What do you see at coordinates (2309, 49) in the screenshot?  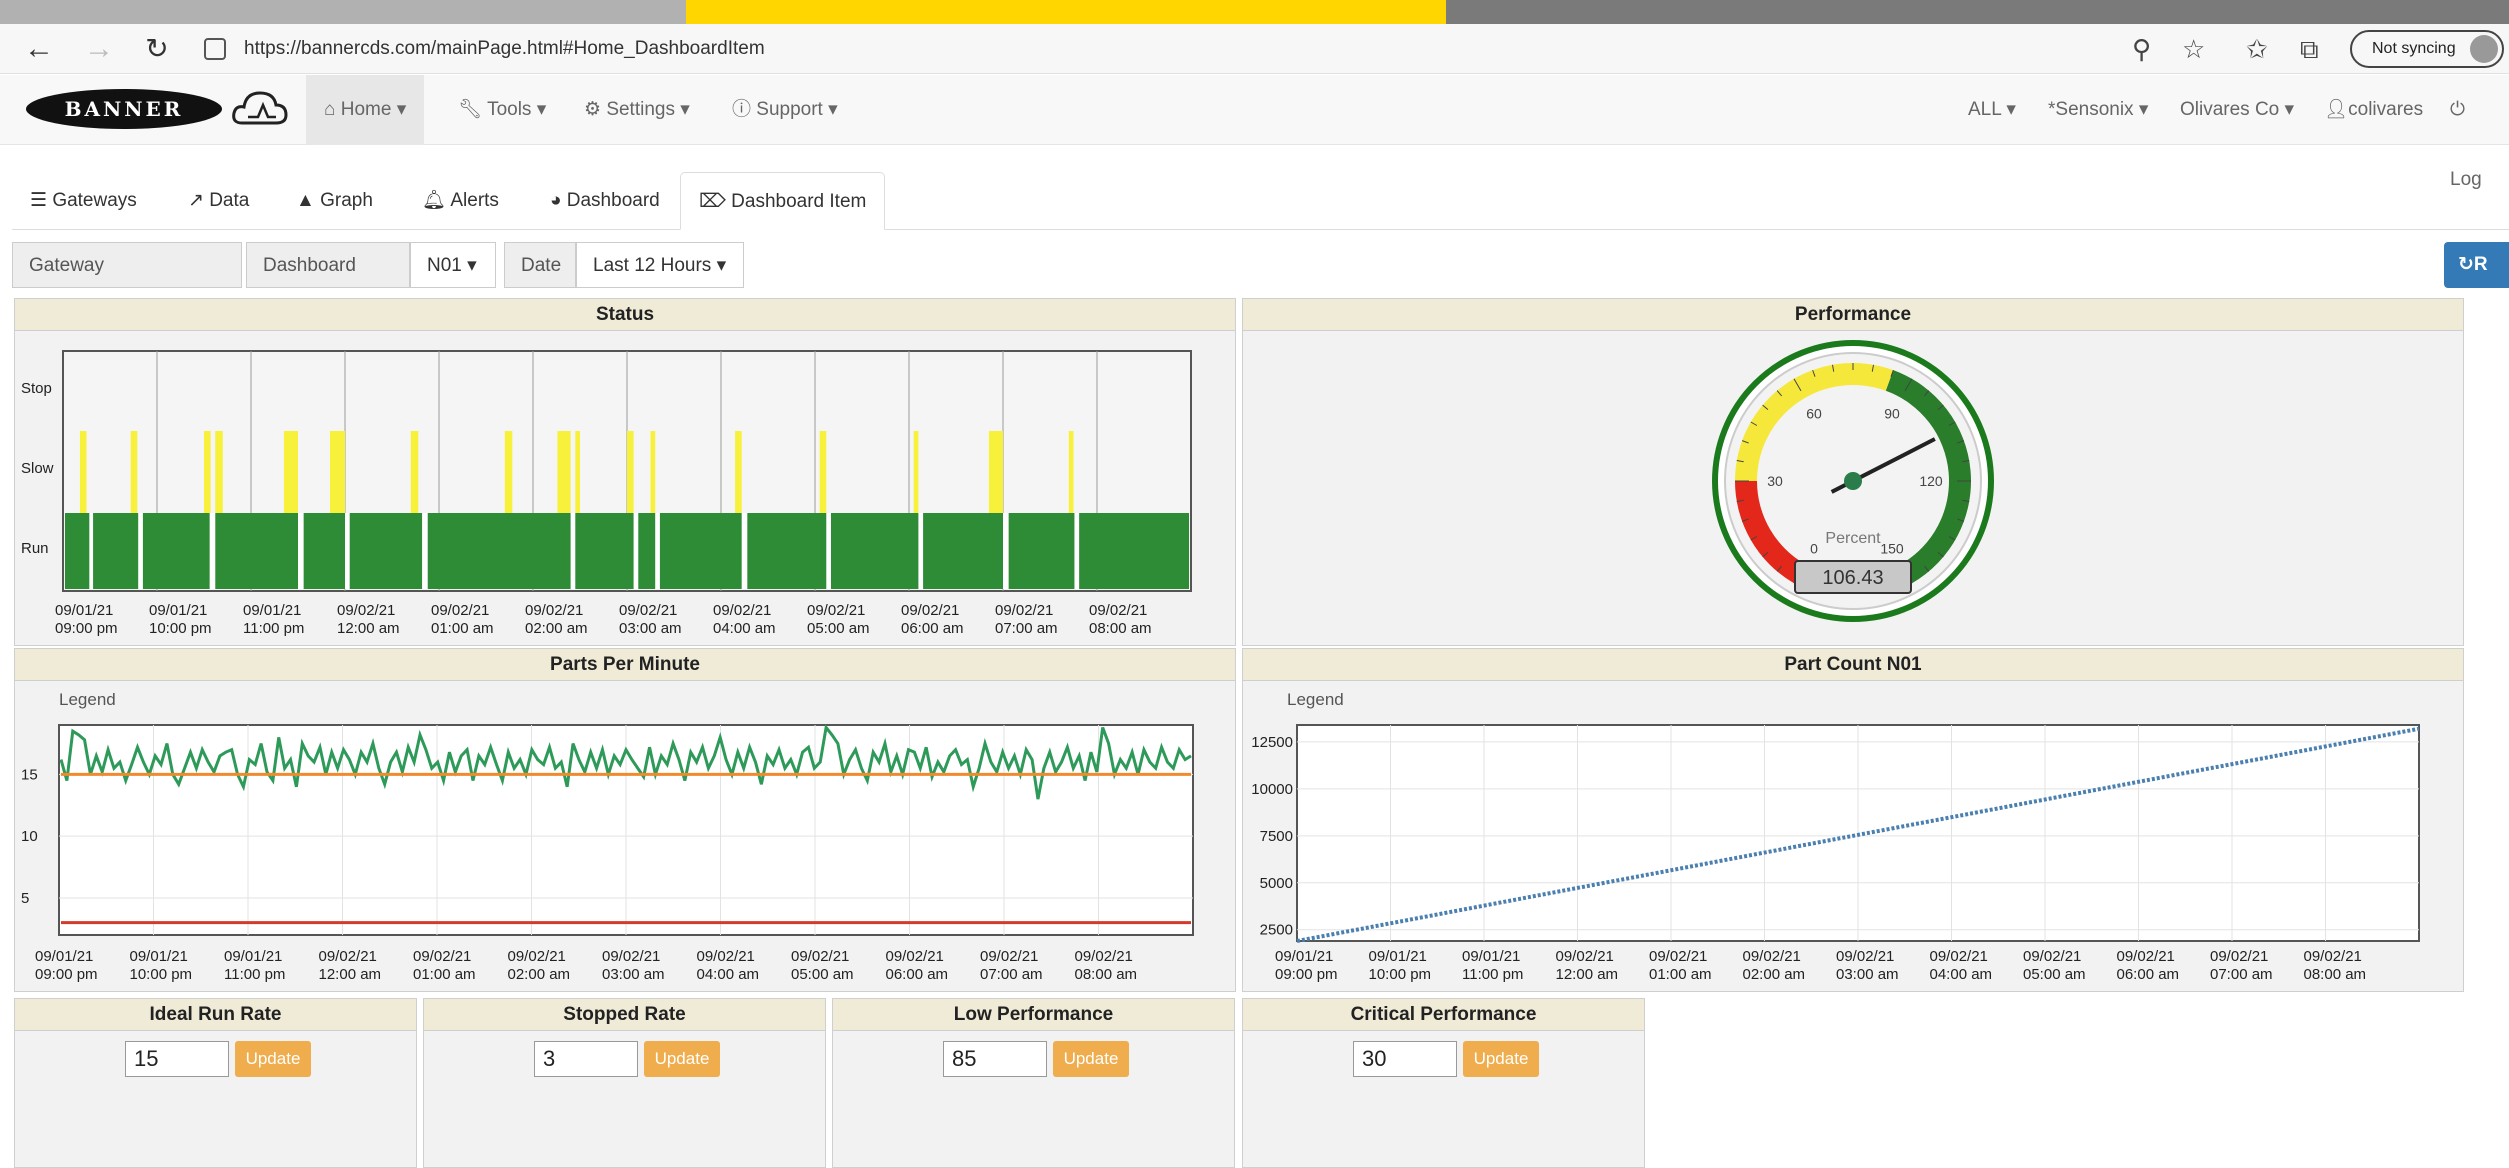 I see `collections-icon: ⧉` at bounding box center [2309, 49].